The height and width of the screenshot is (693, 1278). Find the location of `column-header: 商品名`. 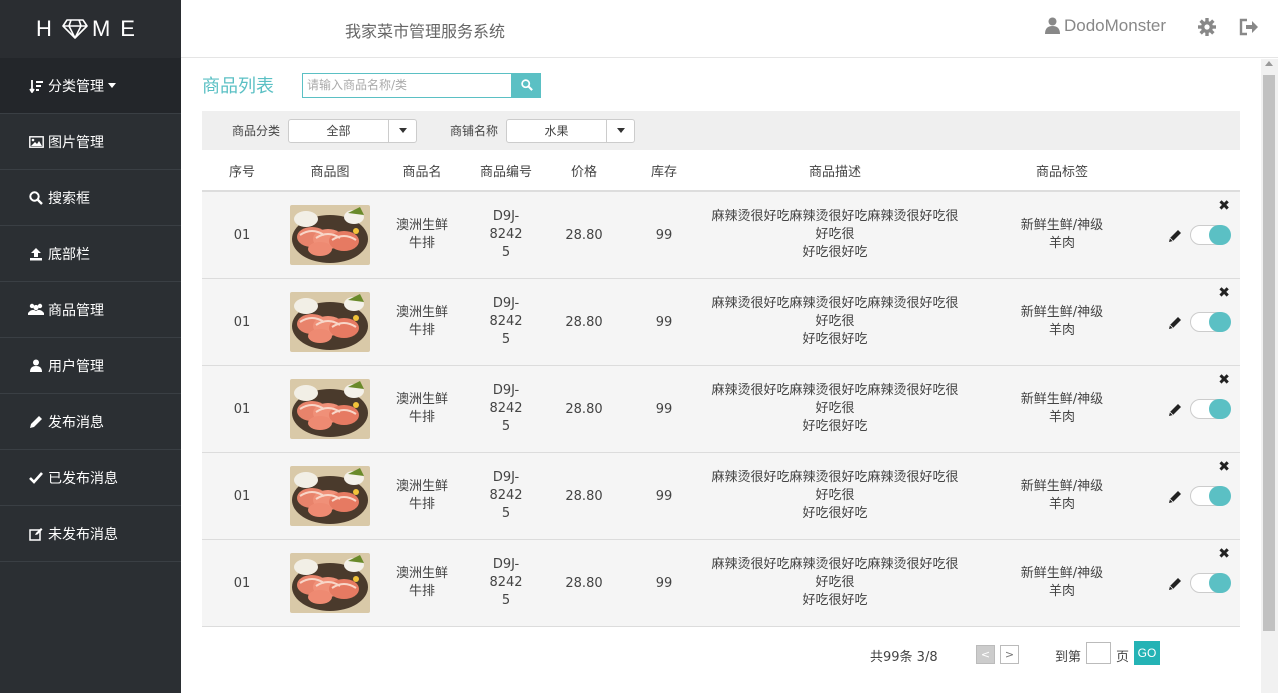

column-header: 商品名 is located at coordinates (422, 171).